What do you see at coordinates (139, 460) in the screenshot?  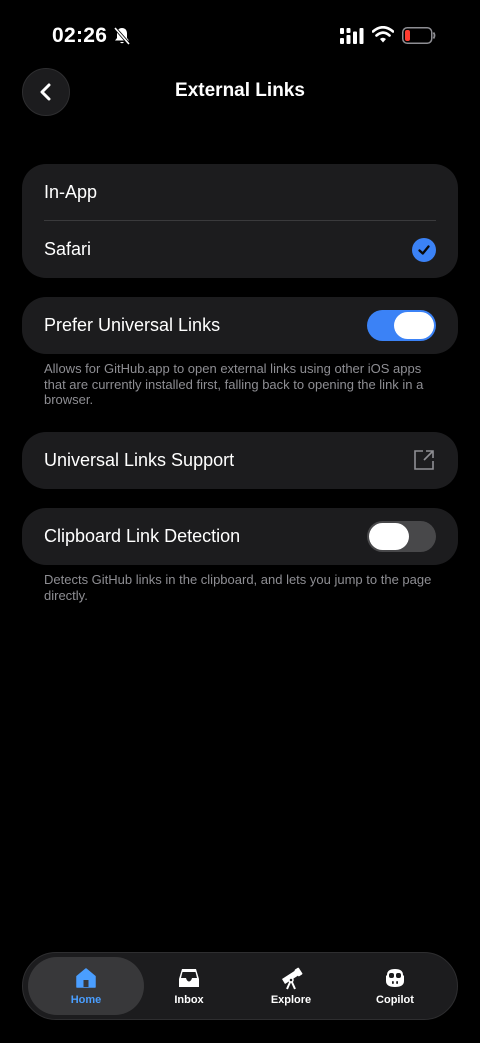 I see `universal-links-support-label: Universal Links Support` at bounding box center [139, 460].